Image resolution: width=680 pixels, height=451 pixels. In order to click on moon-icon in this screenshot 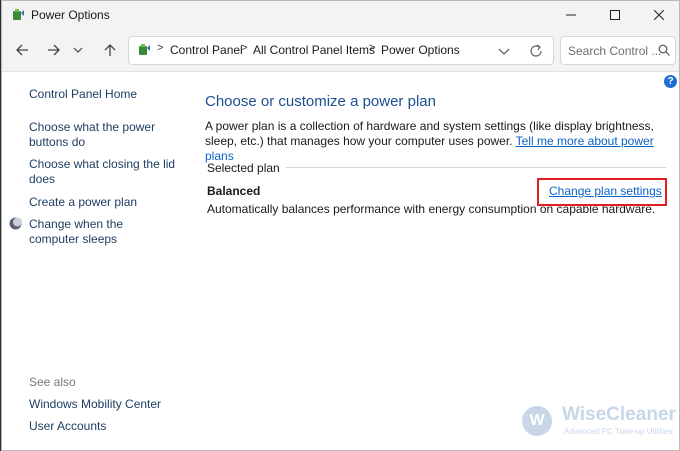, I will do `click(15, 223)`.